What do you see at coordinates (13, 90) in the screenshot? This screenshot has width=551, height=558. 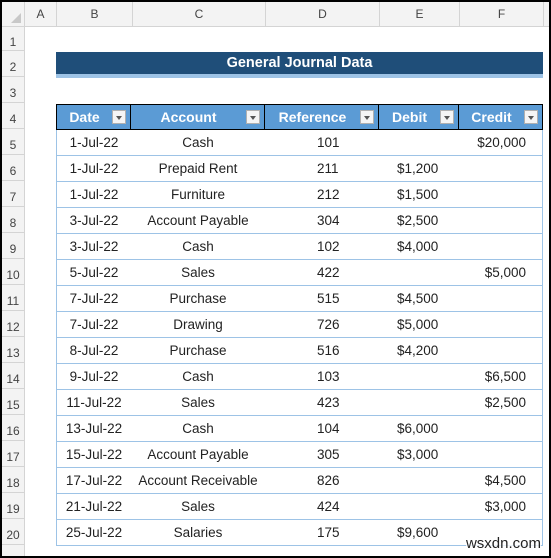 I see `row-header-3: 3` at bounding box center [13, 90].